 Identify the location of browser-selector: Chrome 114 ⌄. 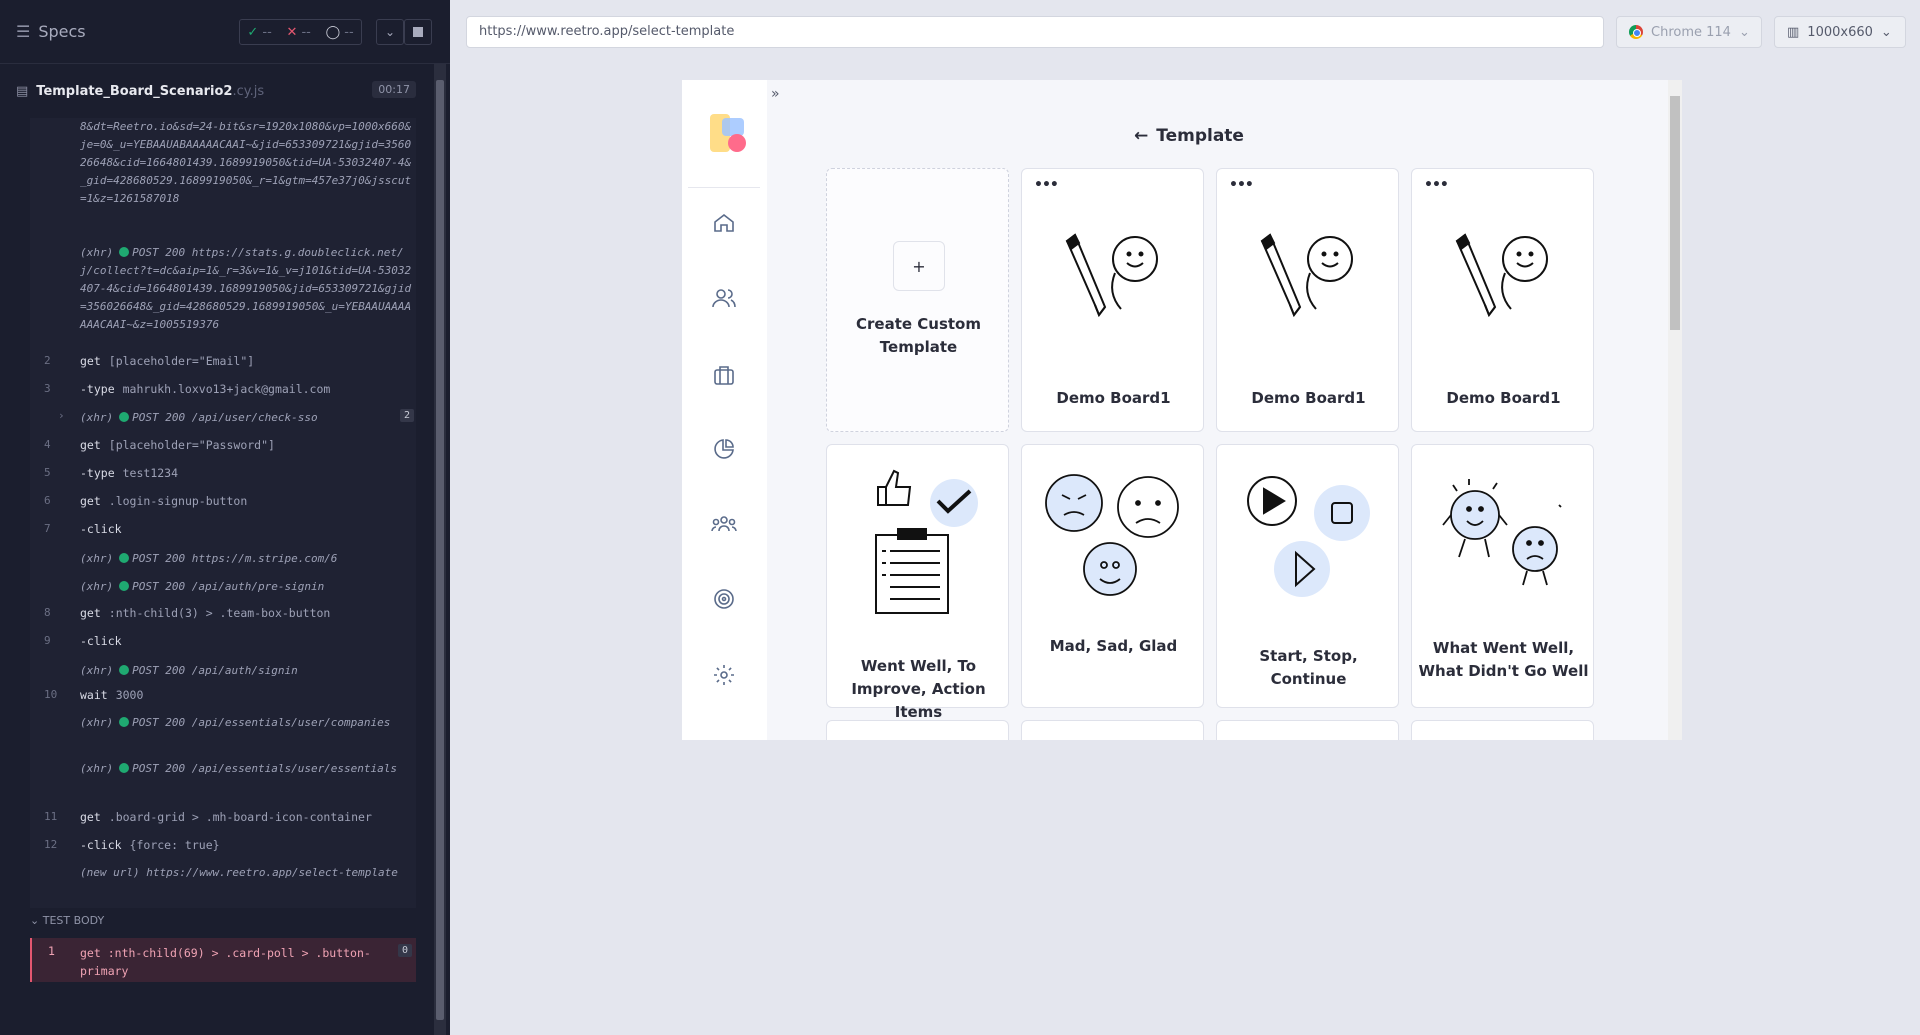
(1689, 32).